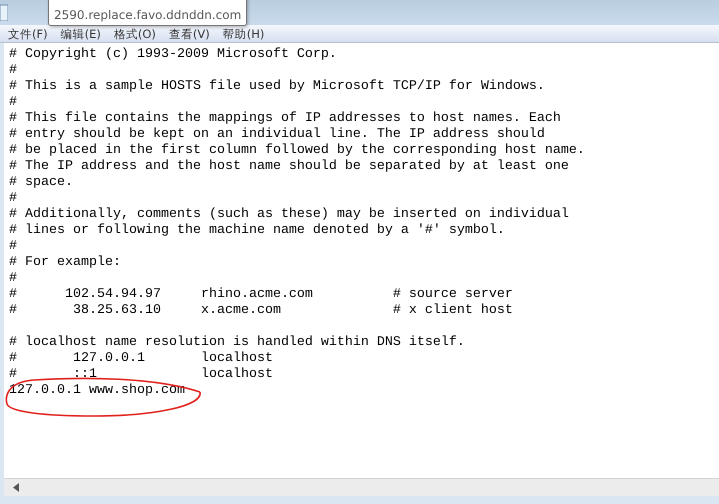  What do you see at coordinates (4, 12) in the screenshot?
I see `notepad-icon` at bounding box center [4, 12].